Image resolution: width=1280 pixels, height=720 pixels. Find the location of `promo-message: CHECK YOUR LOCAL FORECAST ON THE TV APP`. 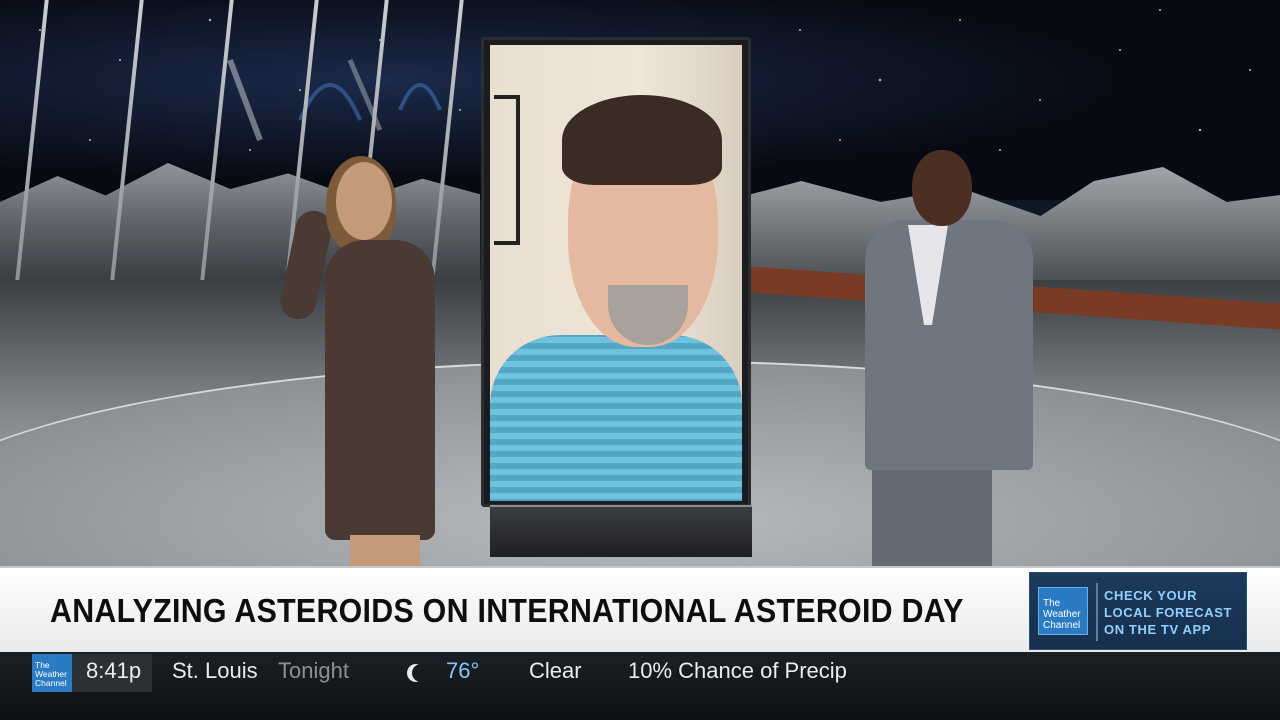

promo-message: CHECK YOUR LOCAL FORECAST ON THE TV APP is located at coordinates (1168, 612).